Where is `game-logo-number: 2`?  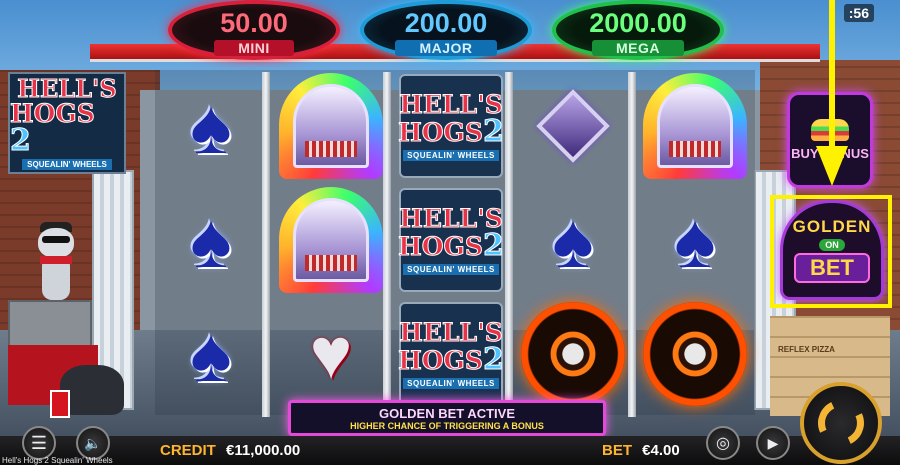
game-logo-number: 2 is located at coordinates (21, 140).